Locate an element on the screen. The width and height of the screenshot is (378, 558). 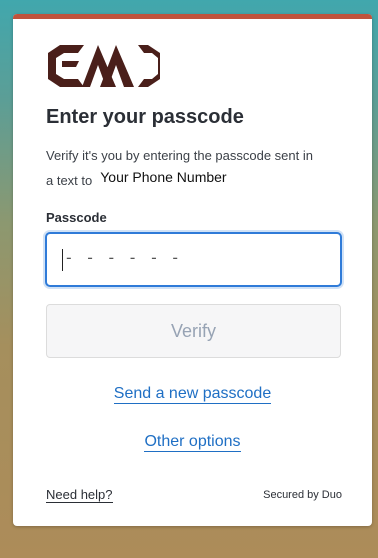
need-help-link: Need help? is located at coordinates (79, 495).